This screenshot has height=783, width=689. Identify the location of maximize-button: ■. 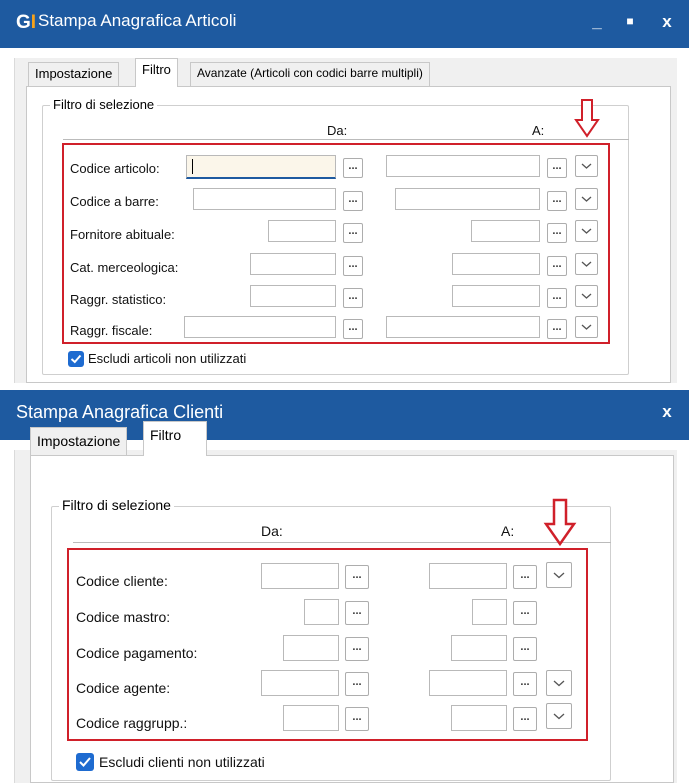
(630, 21).